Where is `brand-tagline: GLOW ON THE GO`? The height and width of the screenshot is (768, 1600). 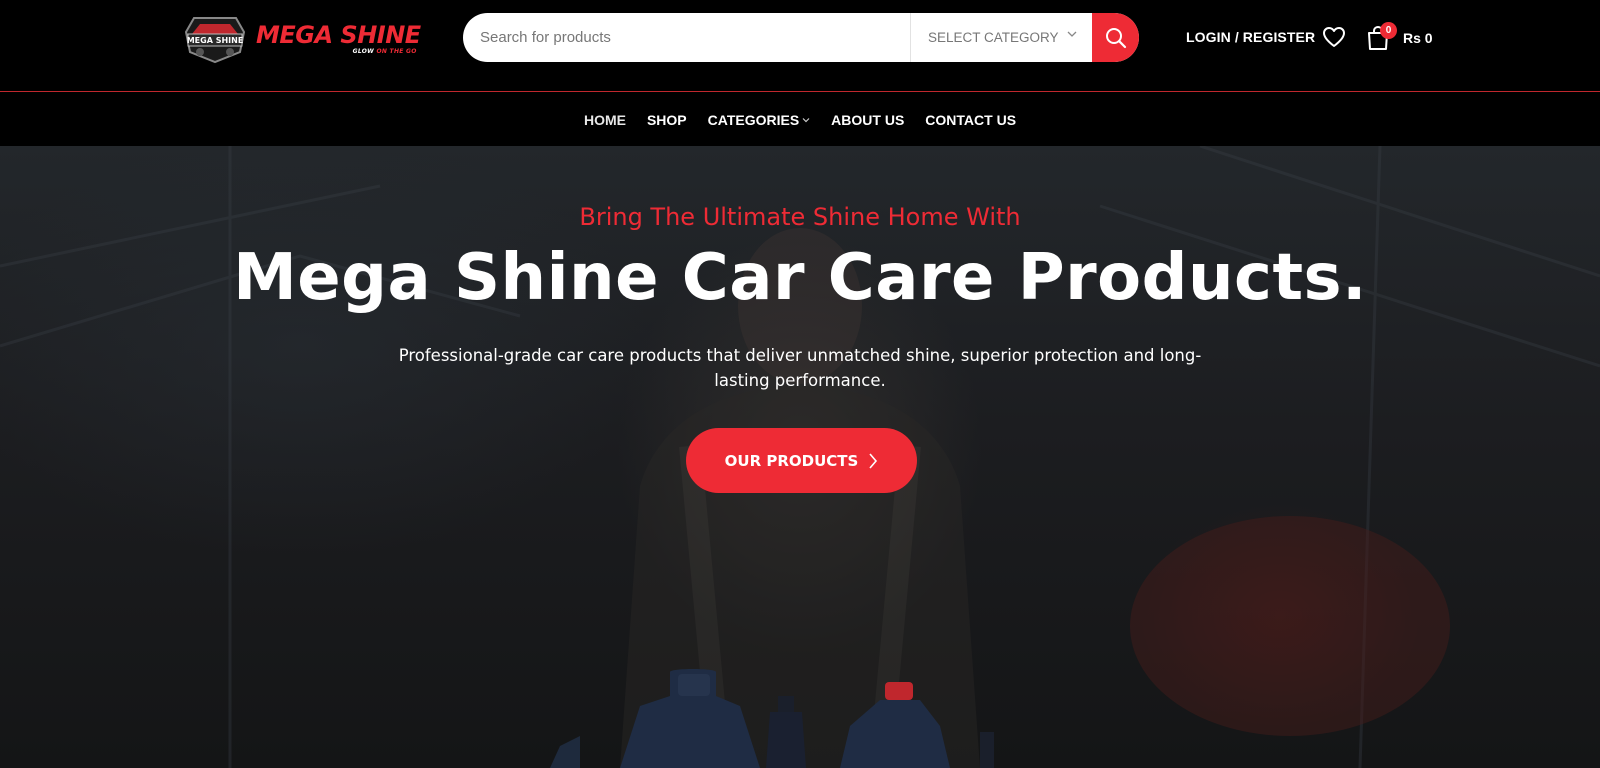
brand-tagline: GLOW ON THE GO is located at coordinates (385, 51).